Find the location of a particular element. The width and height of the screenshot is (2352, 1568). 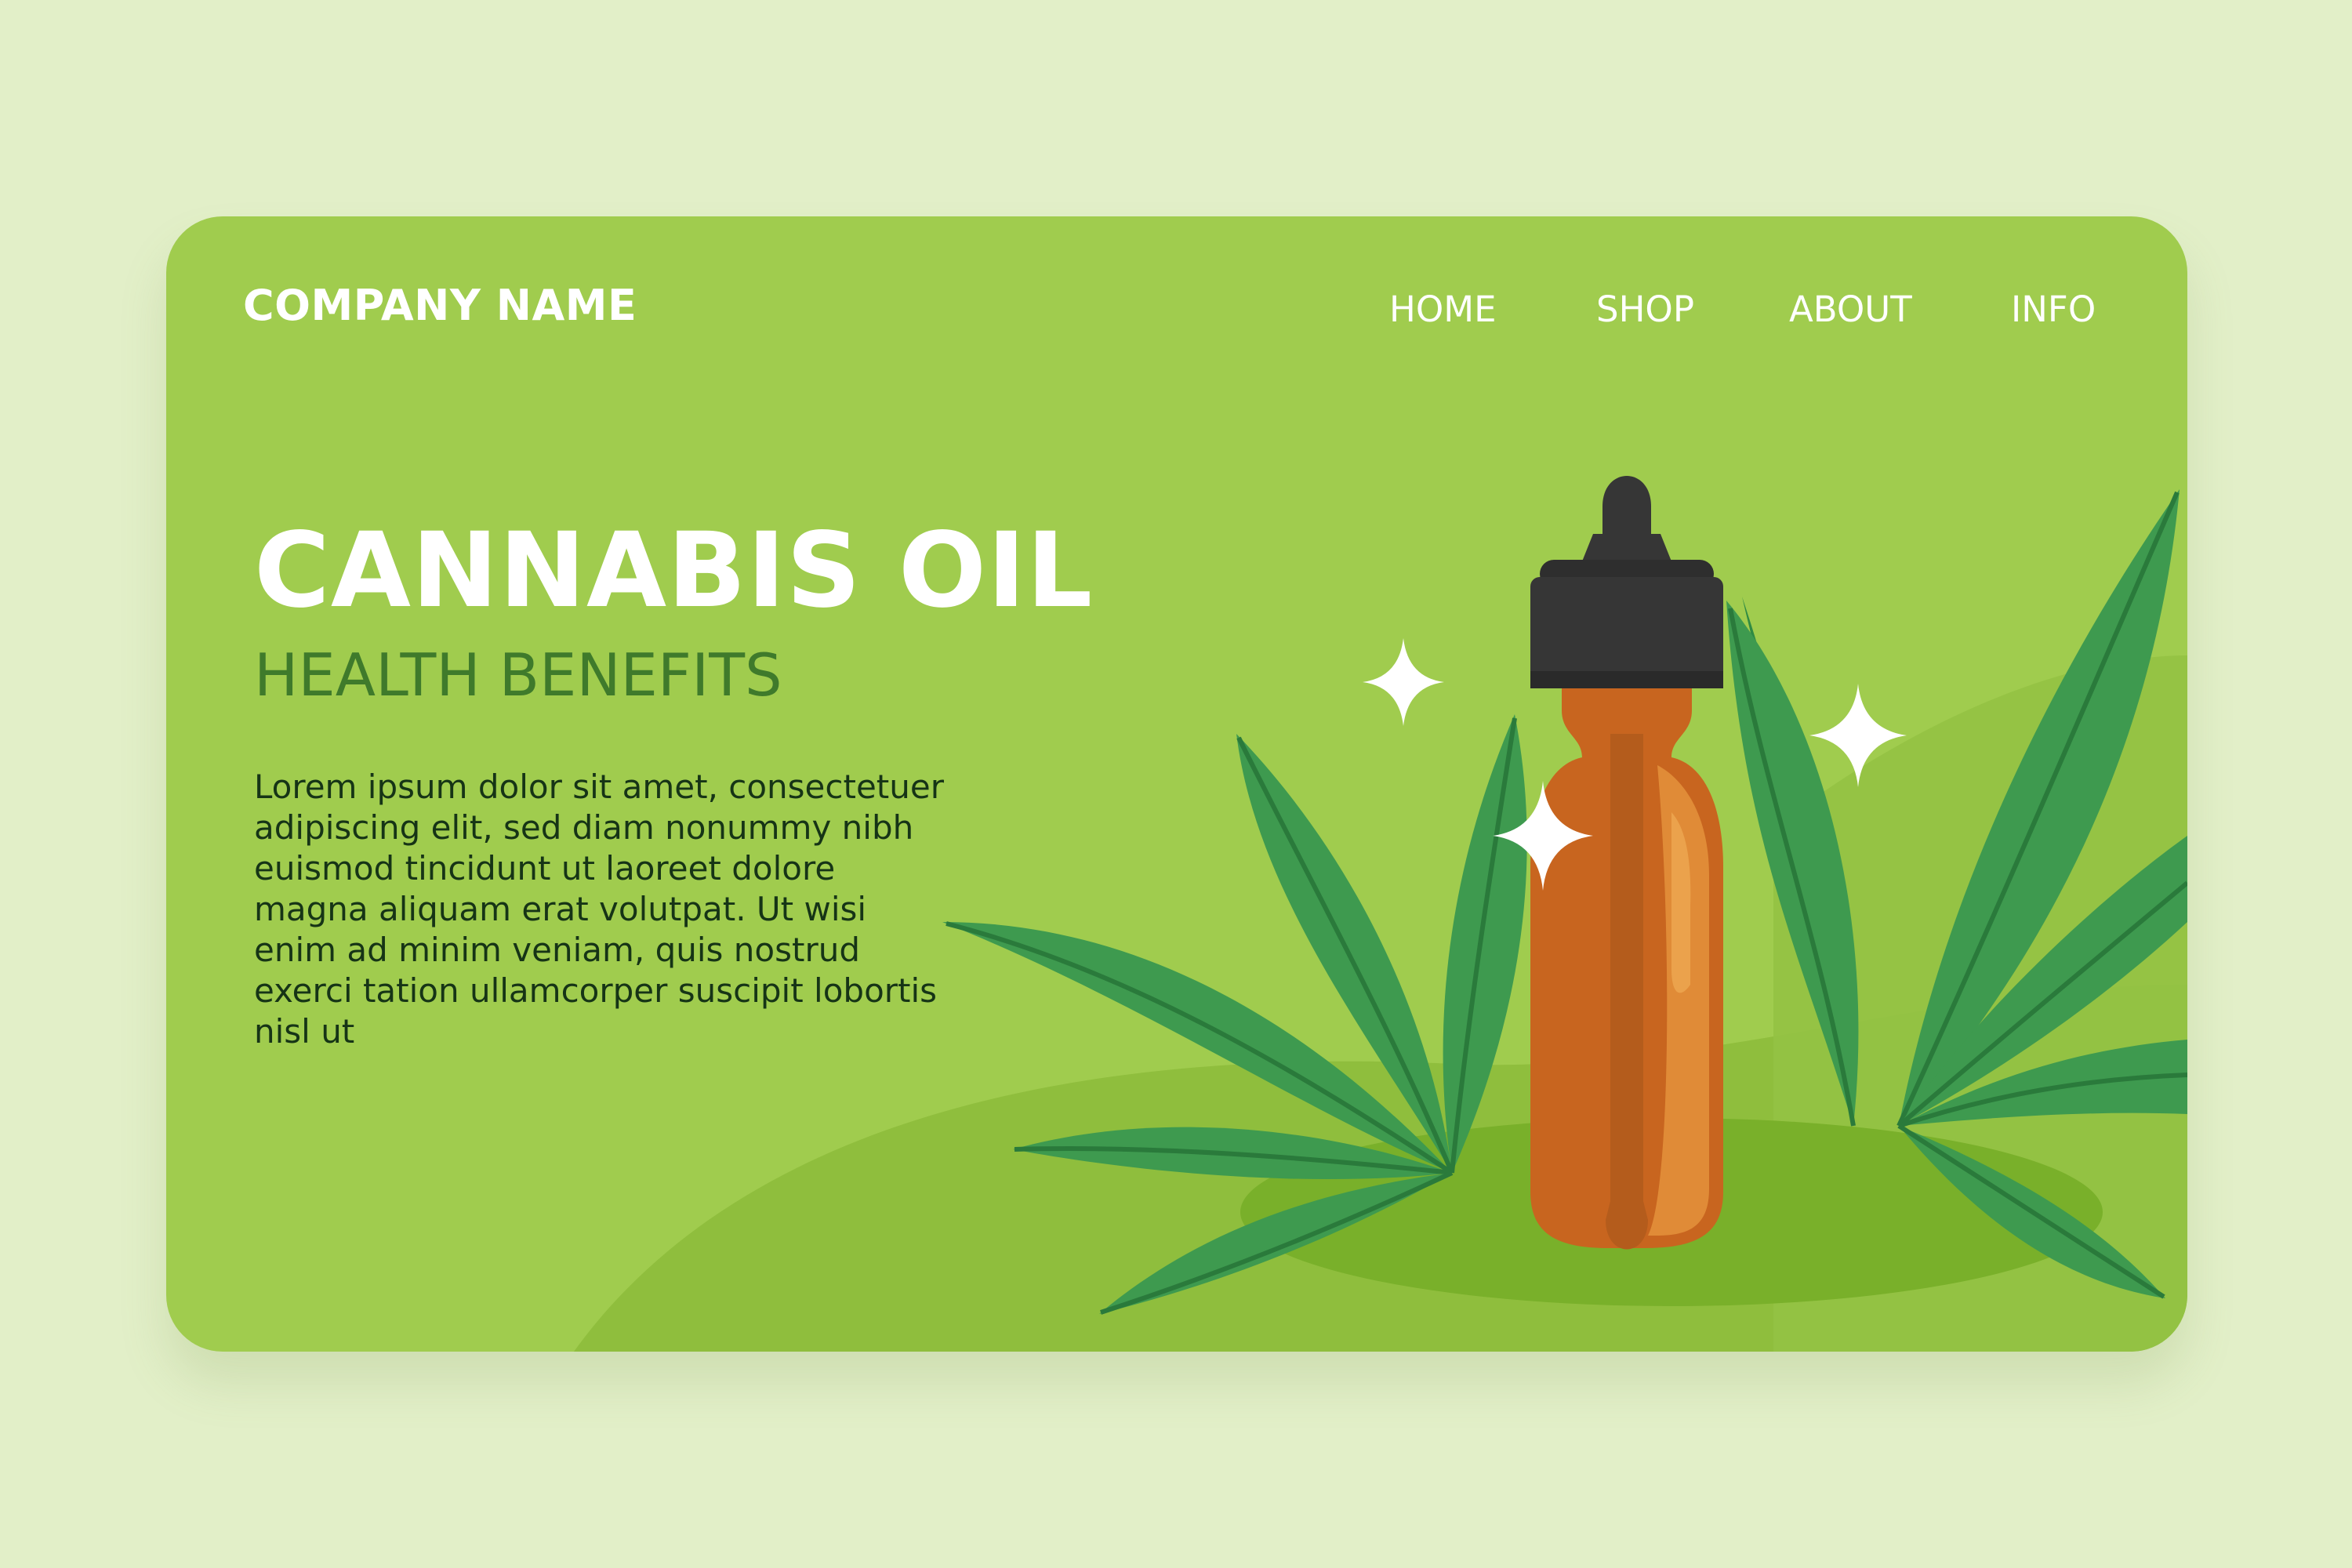

nav-link-info: INFO is located at coordinates (2053, 309).